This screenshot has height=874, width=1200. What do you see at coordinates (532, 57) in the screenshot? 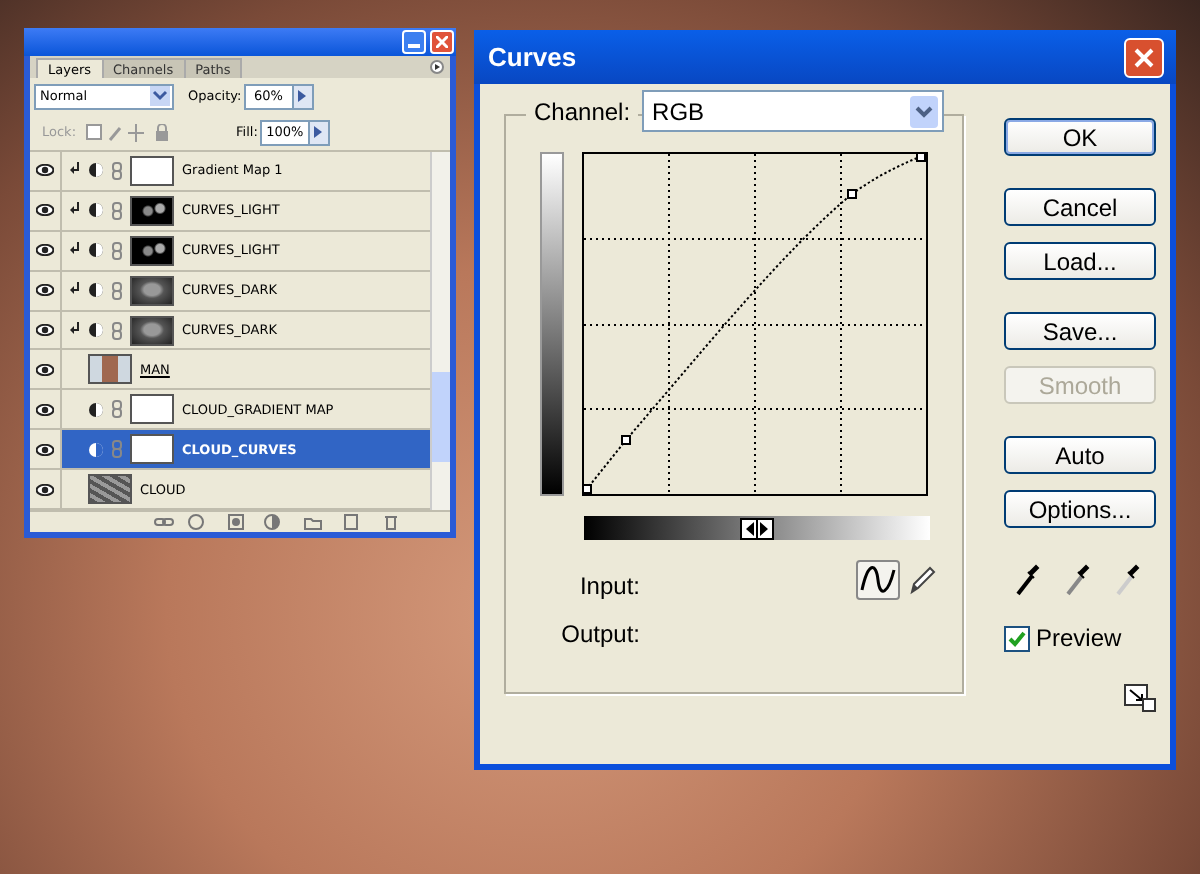
I see `dialog-title: Curves` at bounding box center [532, 57].